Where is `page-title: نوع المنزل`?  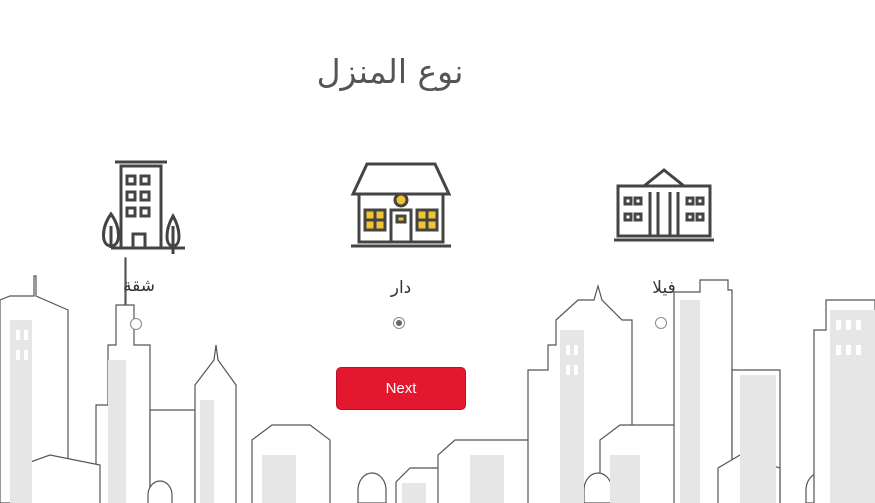
page-title: نوع المنزل is located at coordinates (390, 71).